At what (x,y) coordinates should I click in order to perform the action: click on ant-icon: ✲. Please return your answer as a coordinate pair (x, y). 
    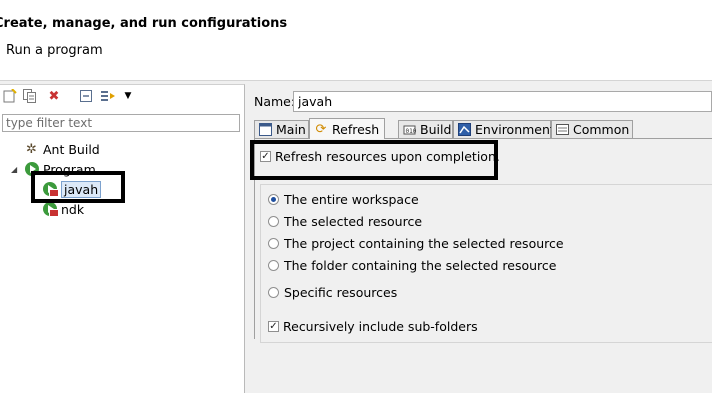
    Looking at the image, I should click on (31, 149).